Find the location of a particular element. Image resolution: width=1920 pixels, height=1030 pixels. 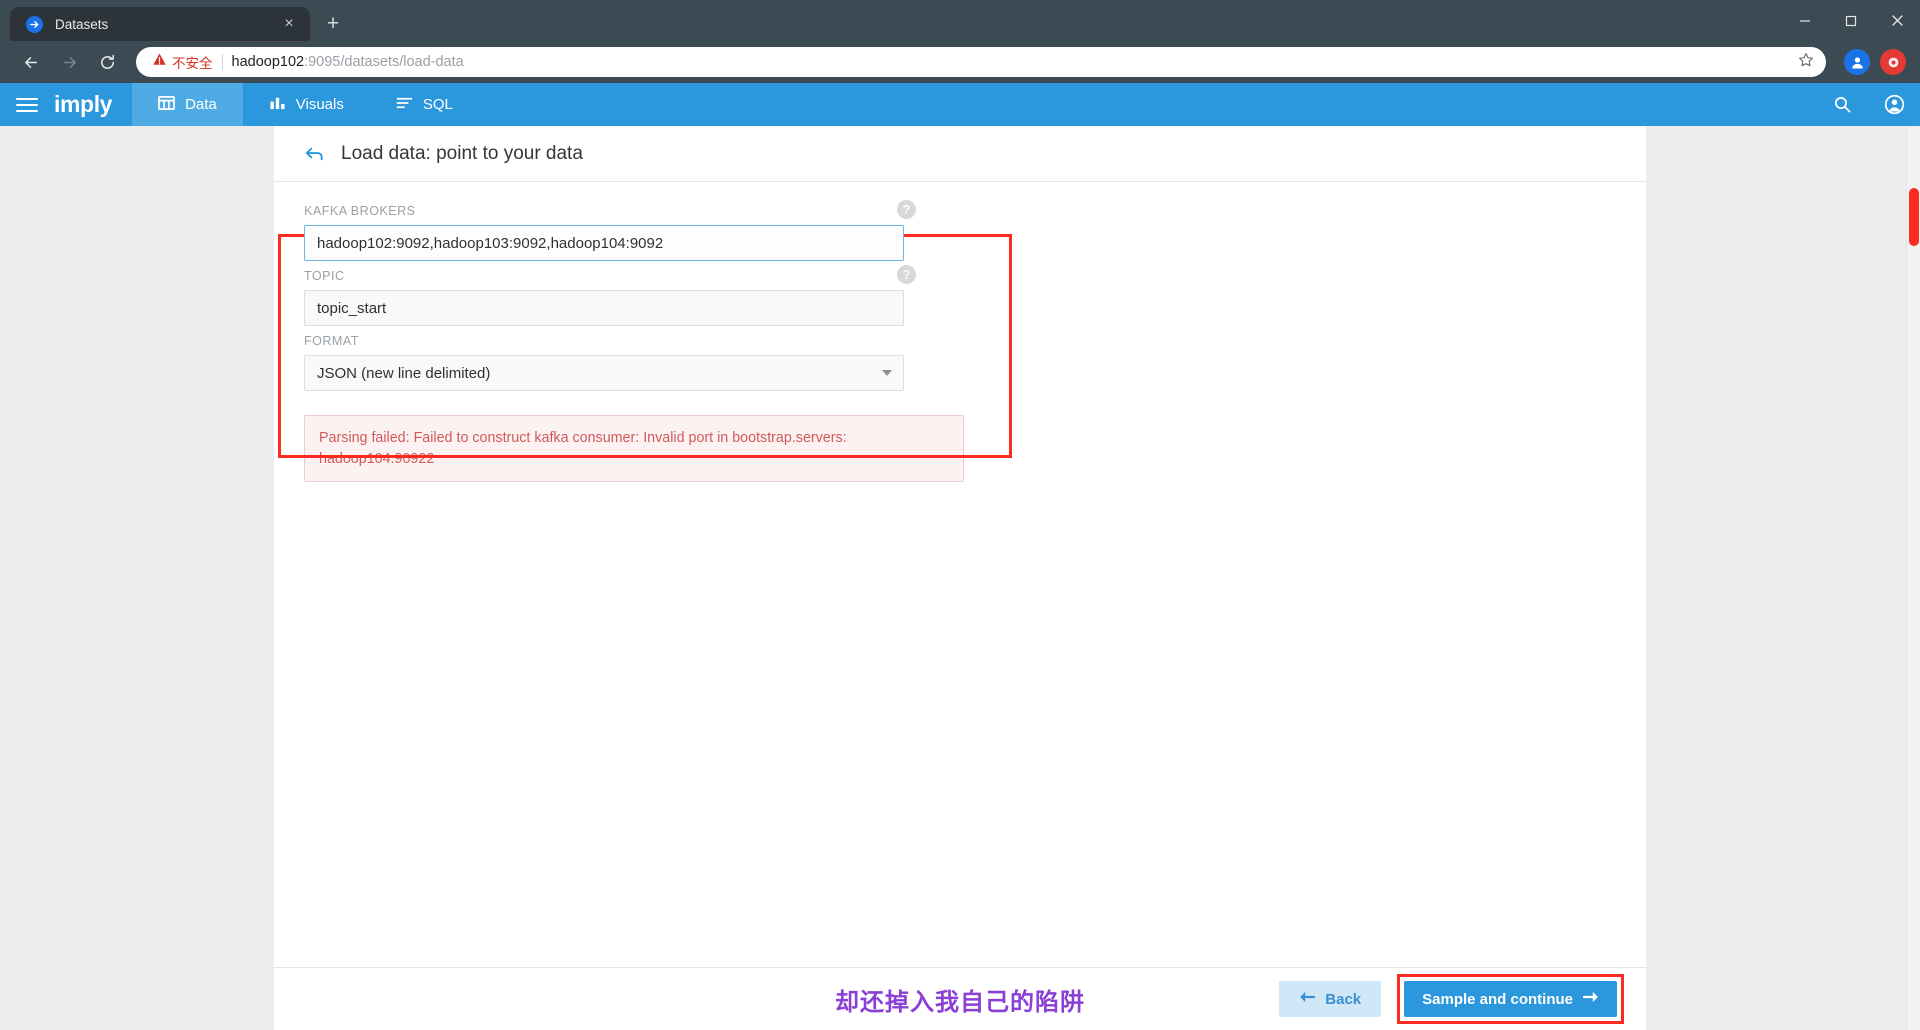

brand-name: imply is located at coordinates (83, 104).